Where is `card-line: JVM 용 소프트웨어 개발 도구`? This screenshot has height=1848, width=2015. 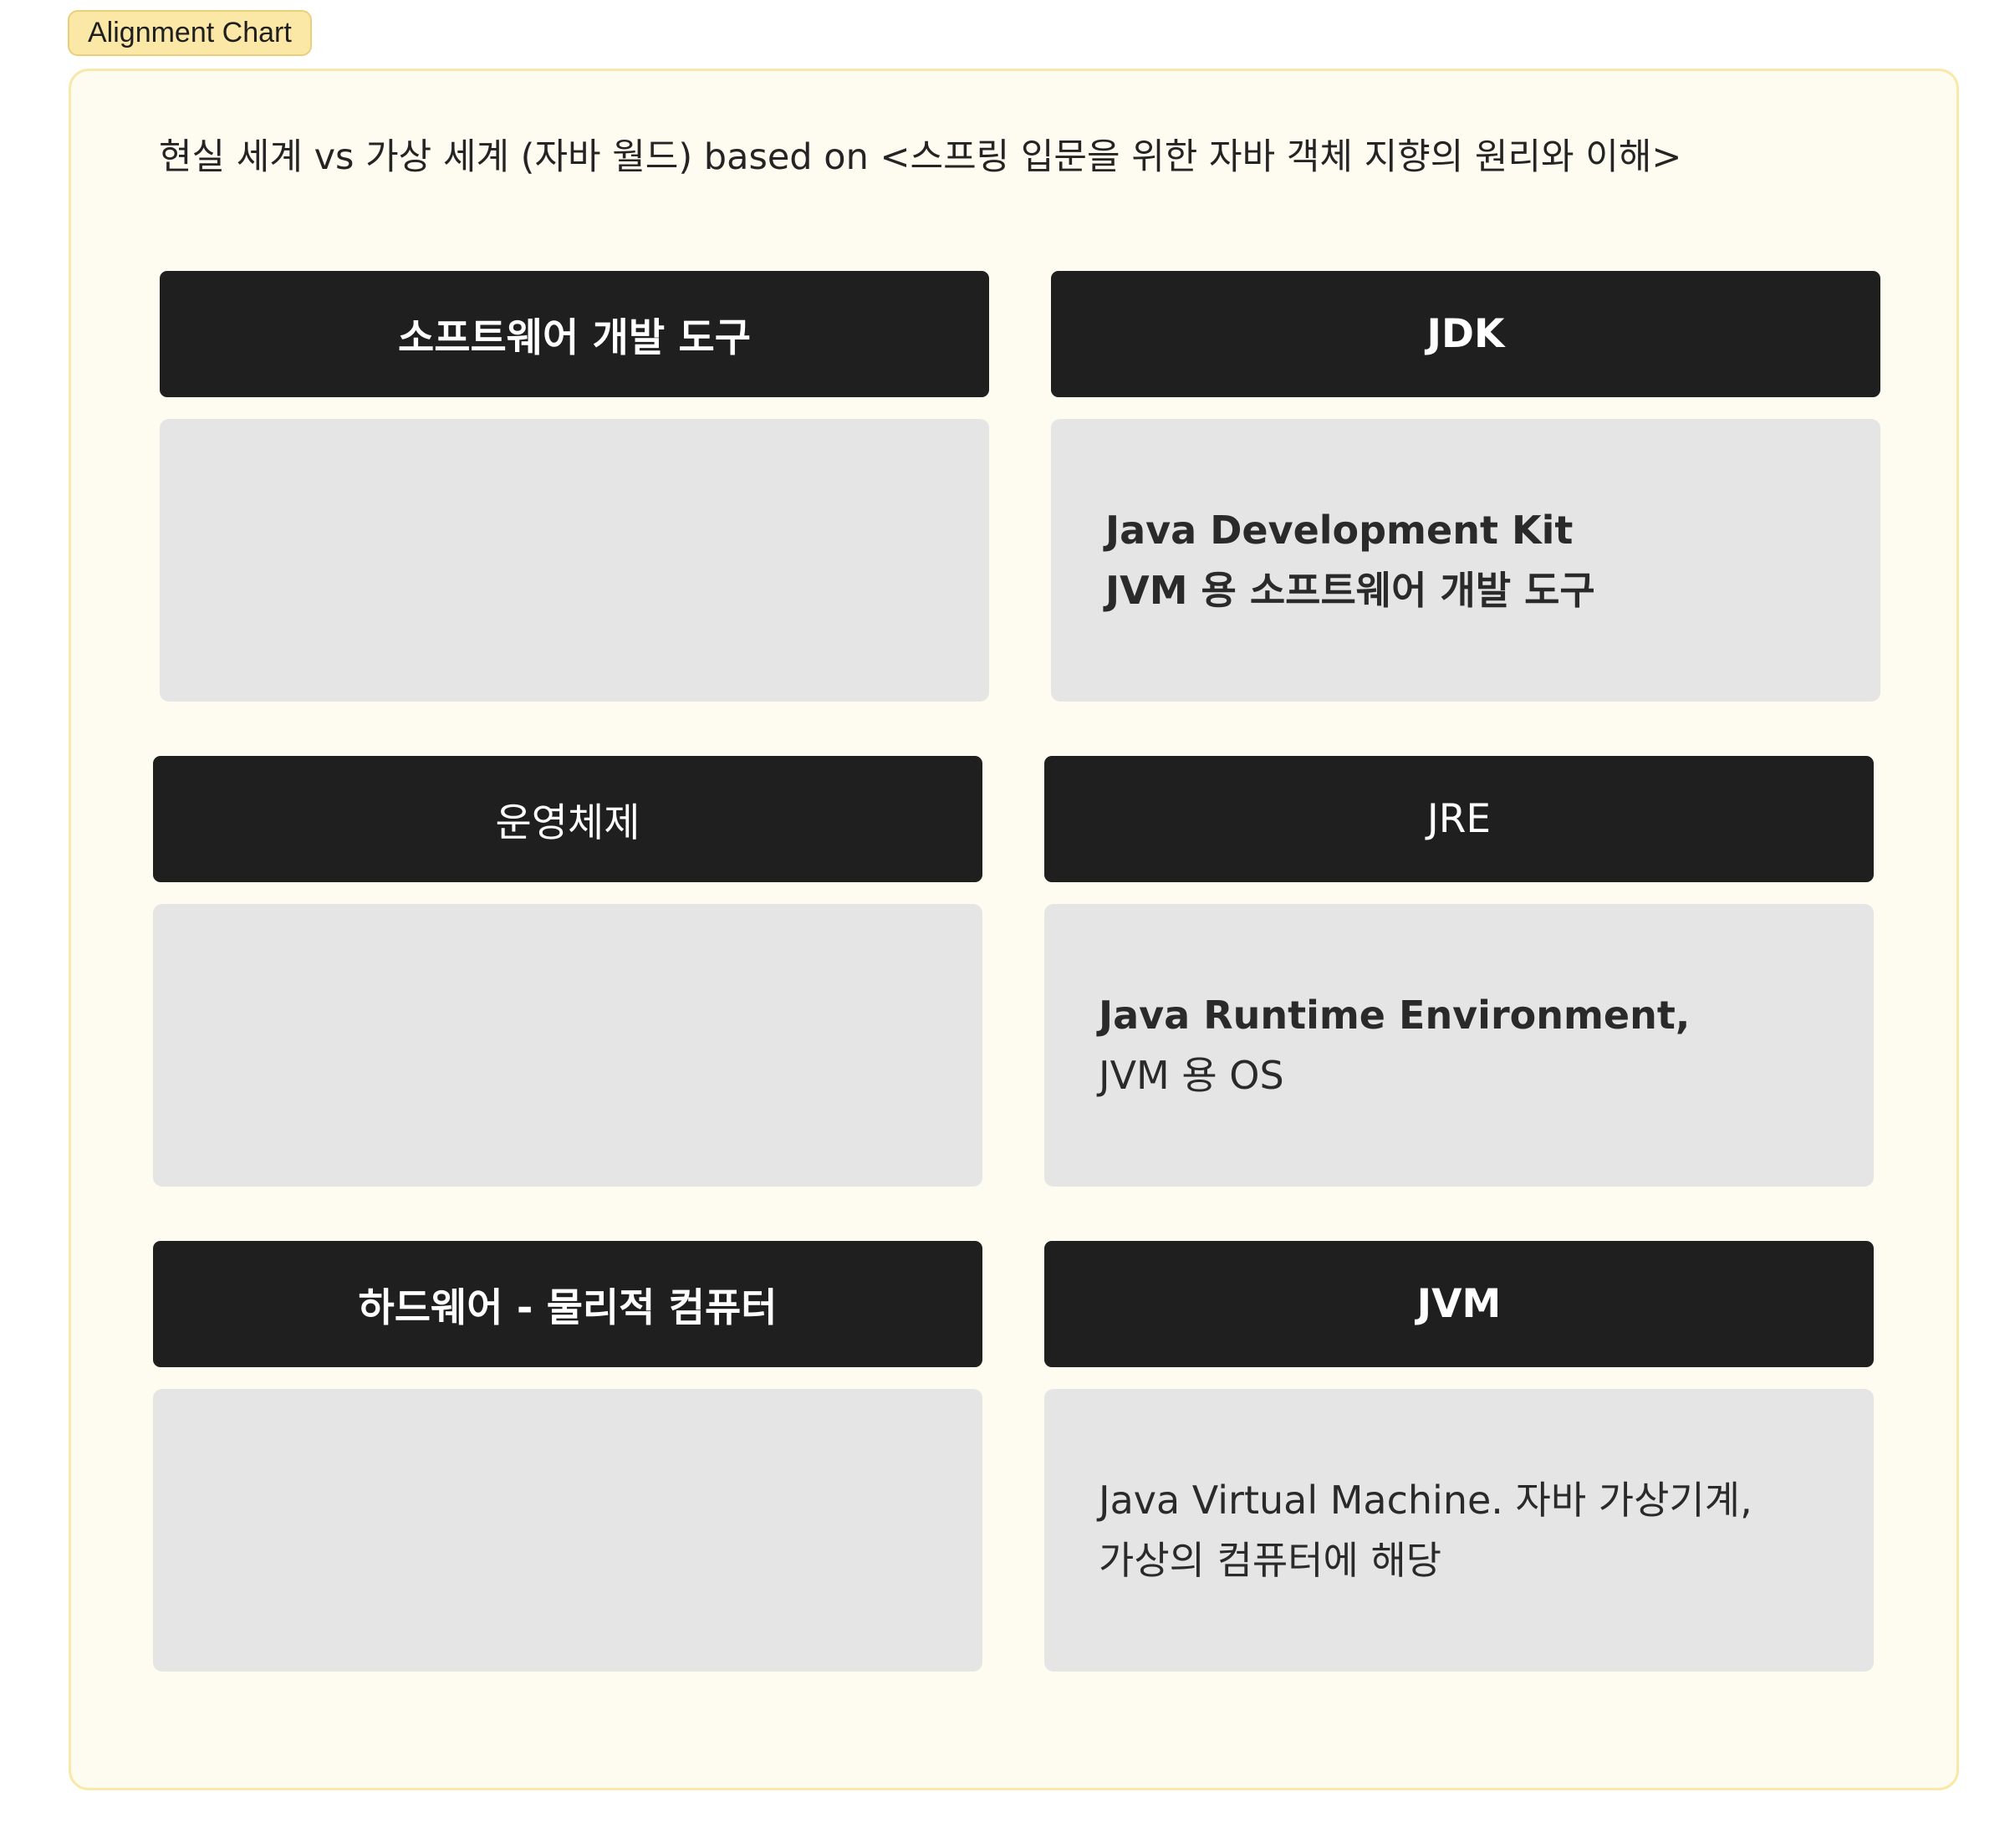
card-line: JVM 용 소프트웨어 개발 도구 is located at coordinates (1350, 590).